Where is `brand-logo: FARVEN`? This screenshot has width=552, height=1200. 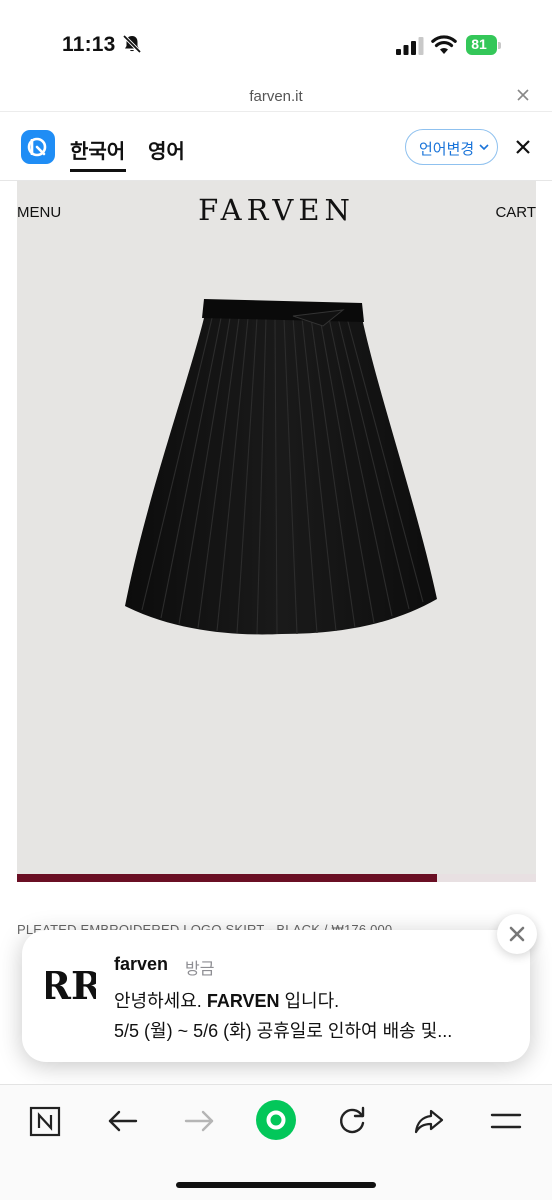 brand-logo: FARVEN is located at coordinates (276, 210).